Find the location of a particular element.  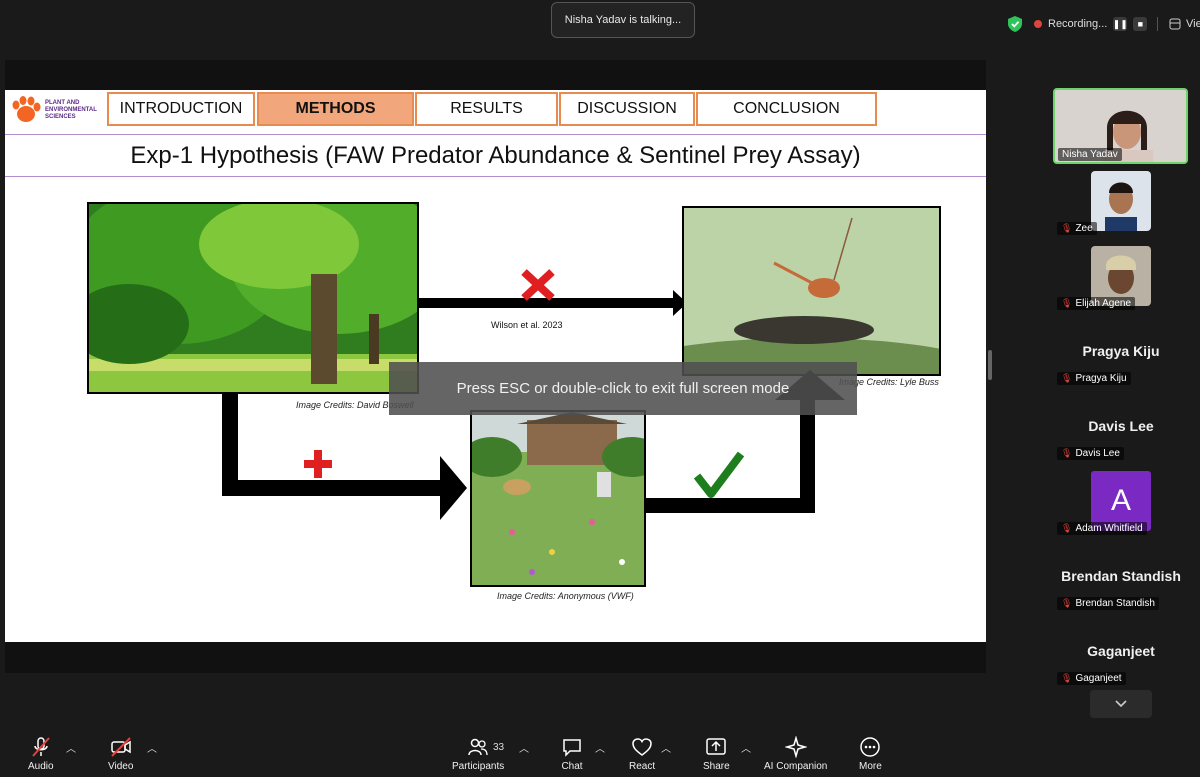

recording-dot-icon is located at coordinates (1038, 24).